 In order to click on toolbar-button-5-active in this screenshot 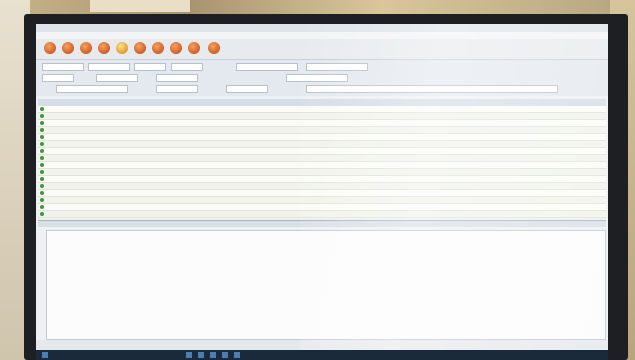, I will do `click(122, 48)`.